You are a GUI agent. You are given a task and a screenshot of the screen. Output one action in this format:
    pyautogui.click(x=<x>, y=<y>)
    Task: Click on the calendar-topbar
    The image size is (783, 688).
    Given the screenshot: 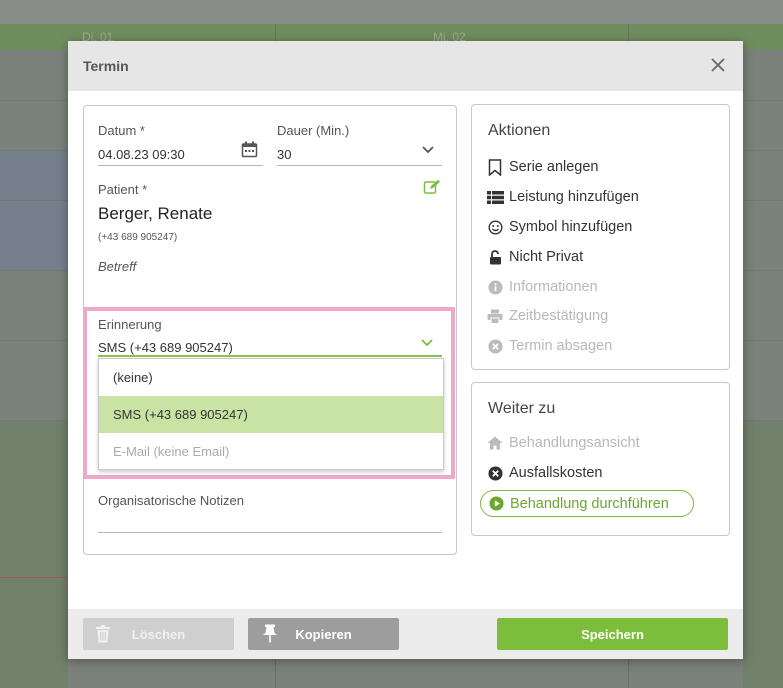 What is the action you would take?
    pyautogui.click(x=391, y=12)
    